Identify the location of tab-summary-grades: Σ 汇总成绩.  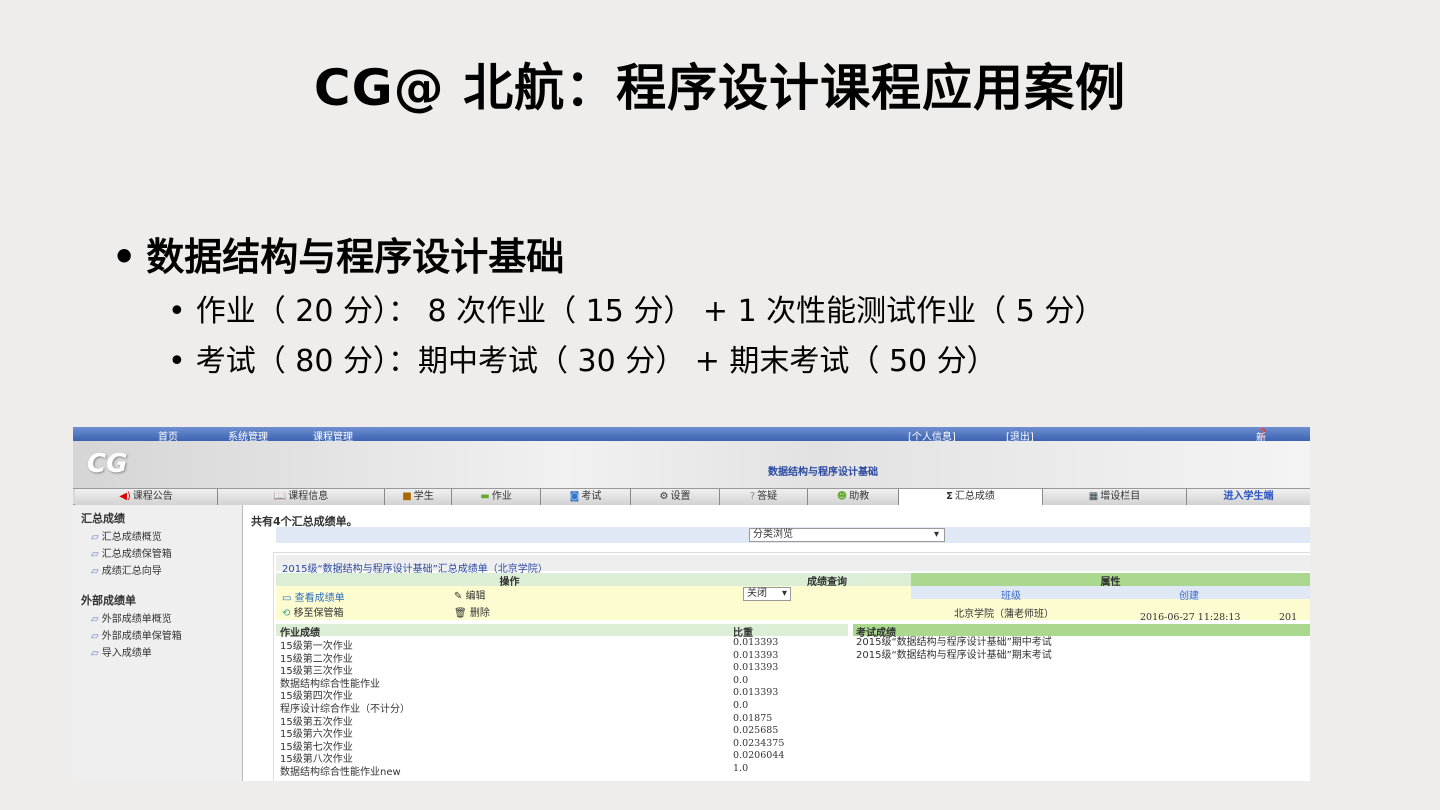
(971, 497).